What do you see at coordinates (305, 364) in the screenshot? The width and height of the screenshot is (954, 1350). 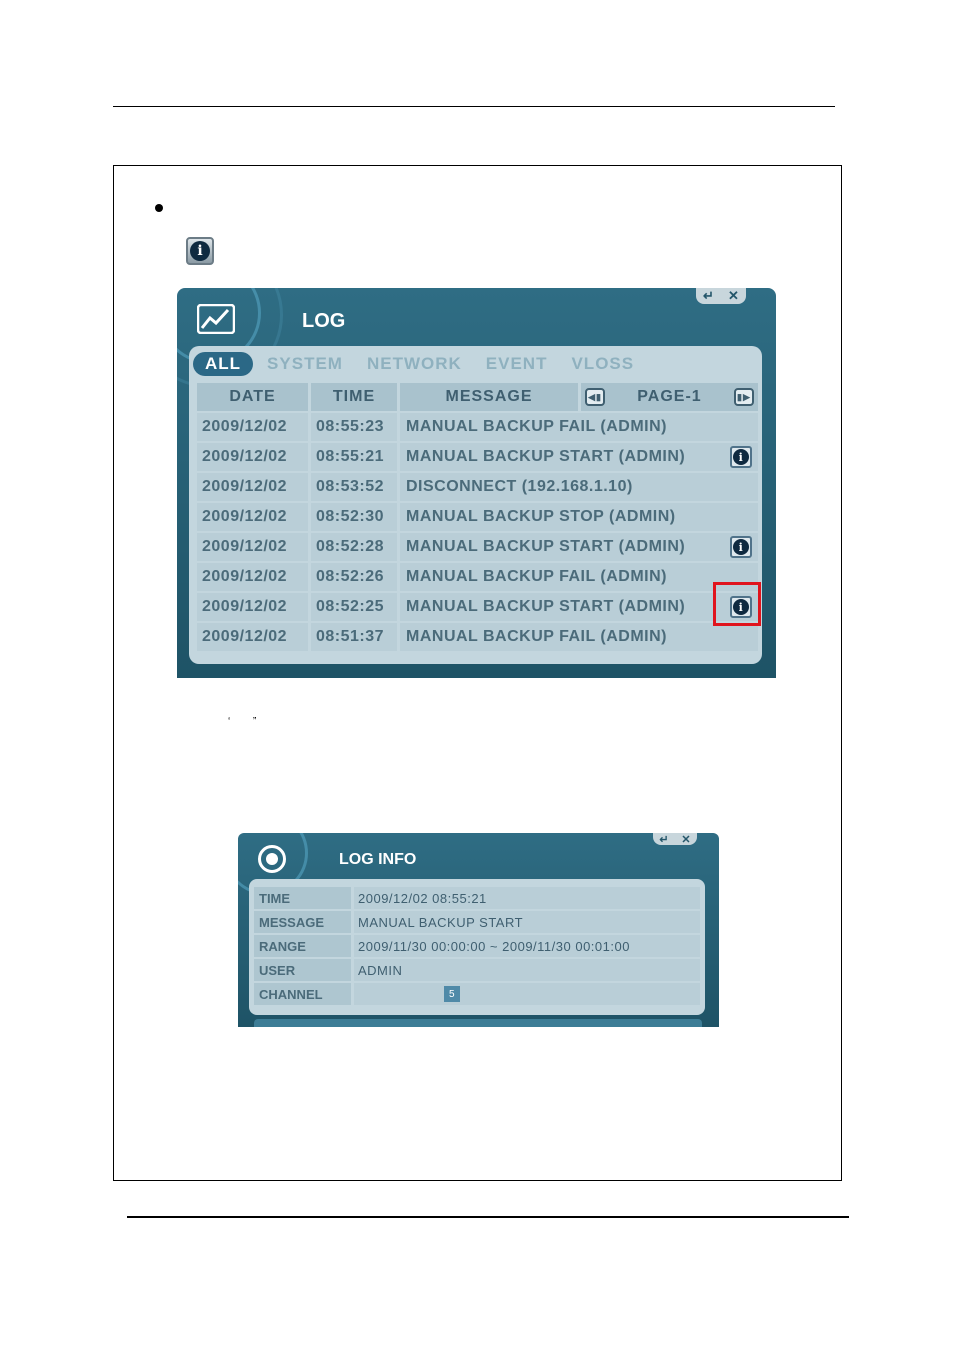 I see `tab-system: SYSTEM` at bounding box center [305, 364].